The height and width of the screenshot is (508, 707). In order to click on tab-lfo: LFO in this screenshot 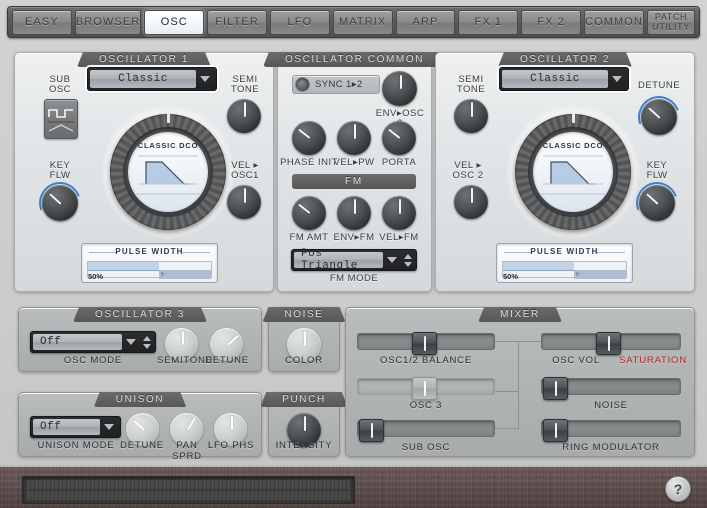, I will do `click(299, 22)`.